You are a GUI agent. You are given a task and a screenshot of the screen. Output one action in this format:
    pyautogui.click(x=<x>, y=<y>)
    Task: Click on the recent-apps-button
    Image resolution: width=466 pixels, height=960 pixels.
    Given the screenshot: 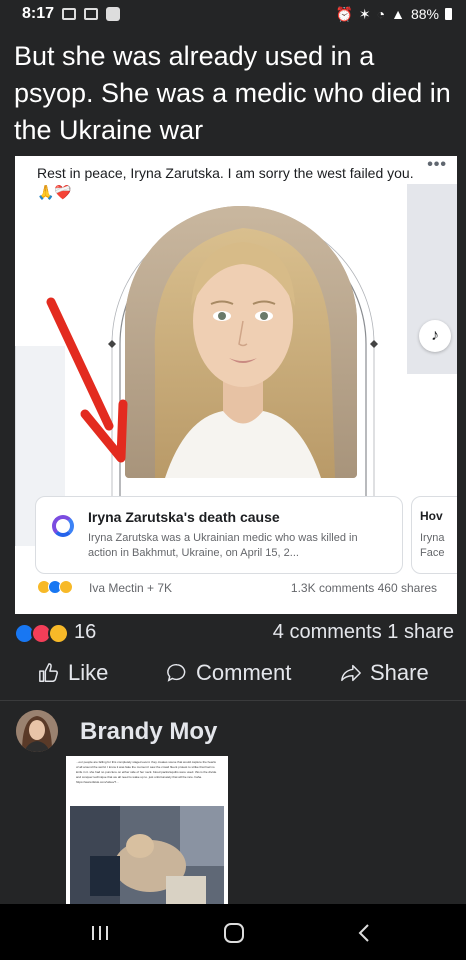 What is the action you would take?
    pyautogui.click(x=100, y=933)
    